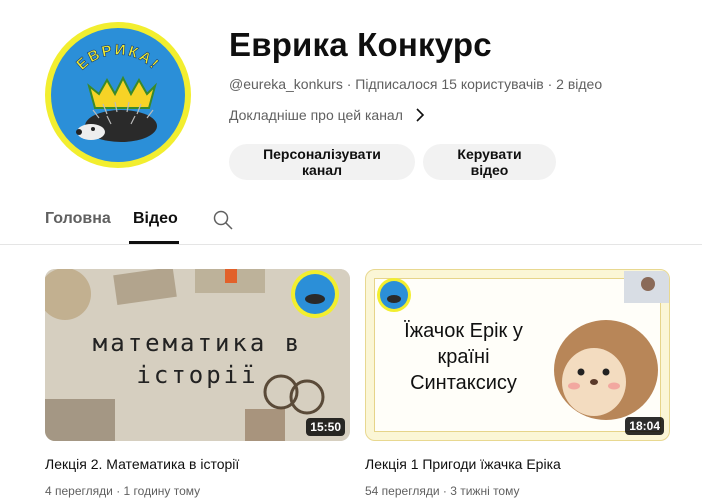  I want to click on chevron-right-icon, so click(420, 115).